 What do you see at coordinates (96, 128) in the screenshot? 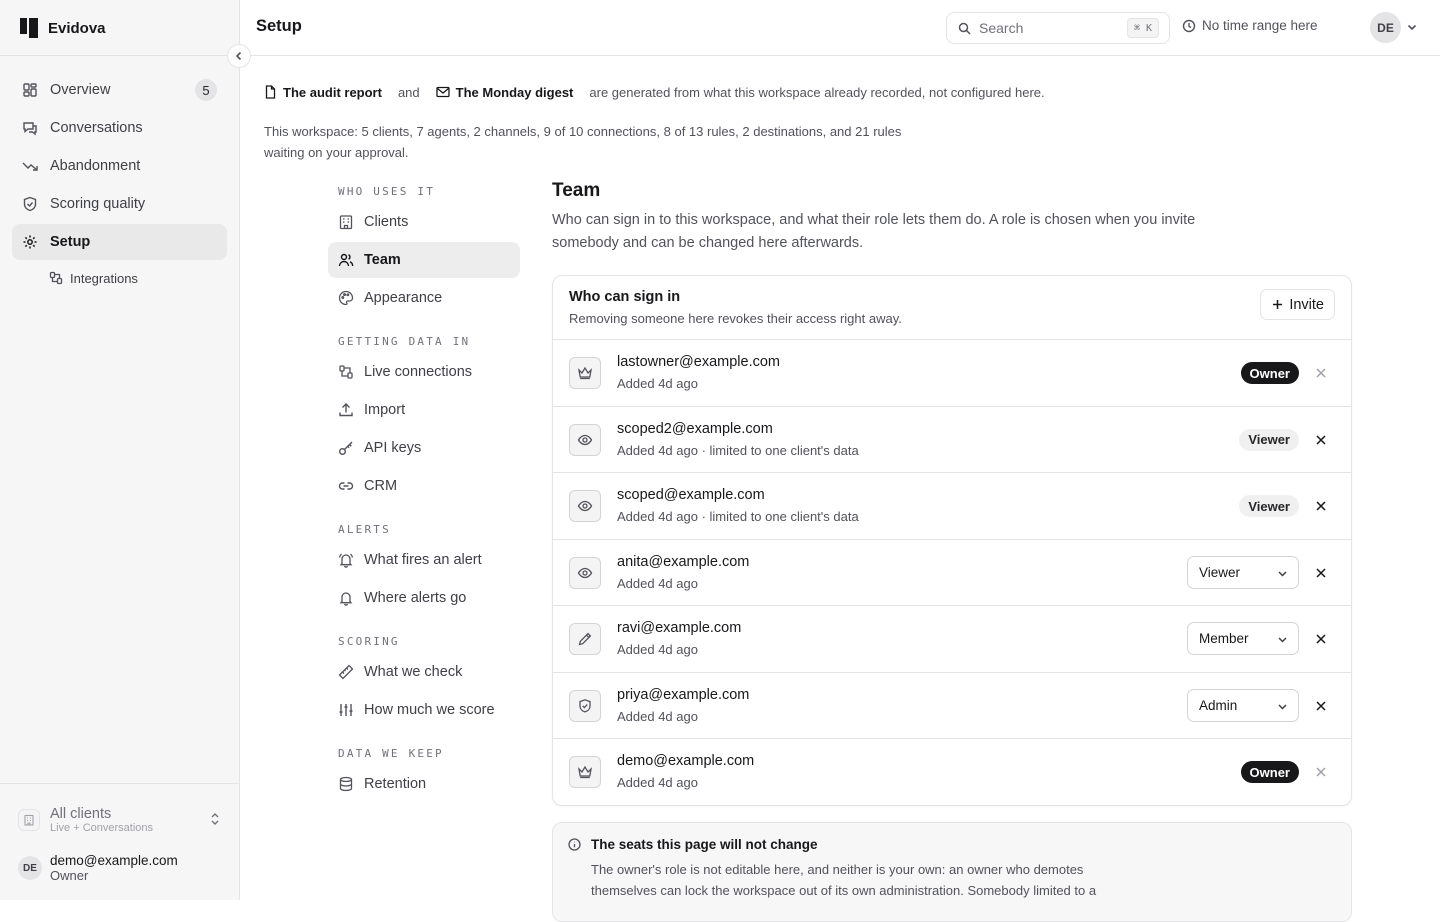
I see `sidebar-item-label: Conversations` at bounding box center [96, 128].